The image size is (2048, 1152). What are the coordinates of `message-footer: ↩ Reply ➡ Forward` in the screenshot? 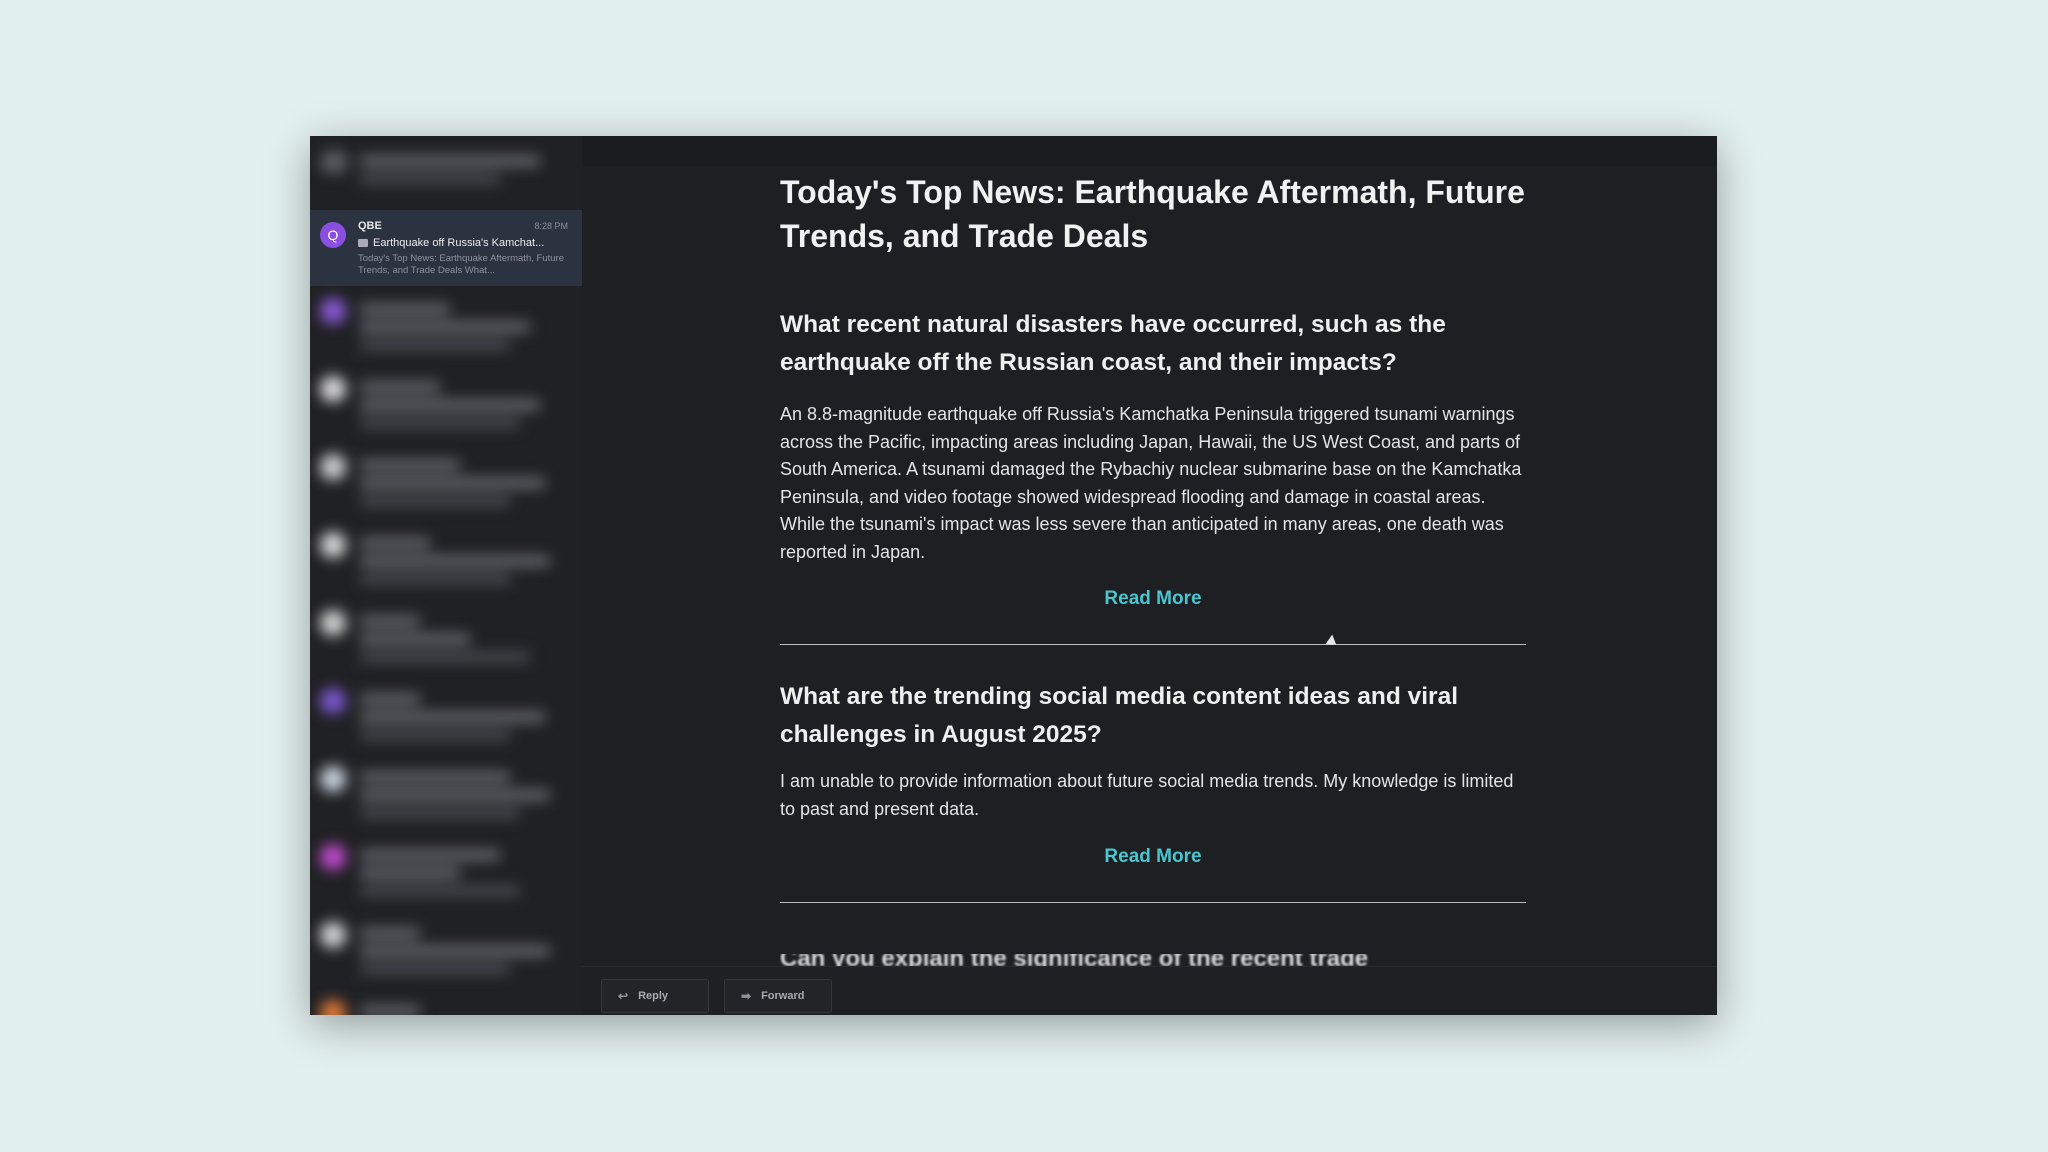 It's located at (1149, 990).